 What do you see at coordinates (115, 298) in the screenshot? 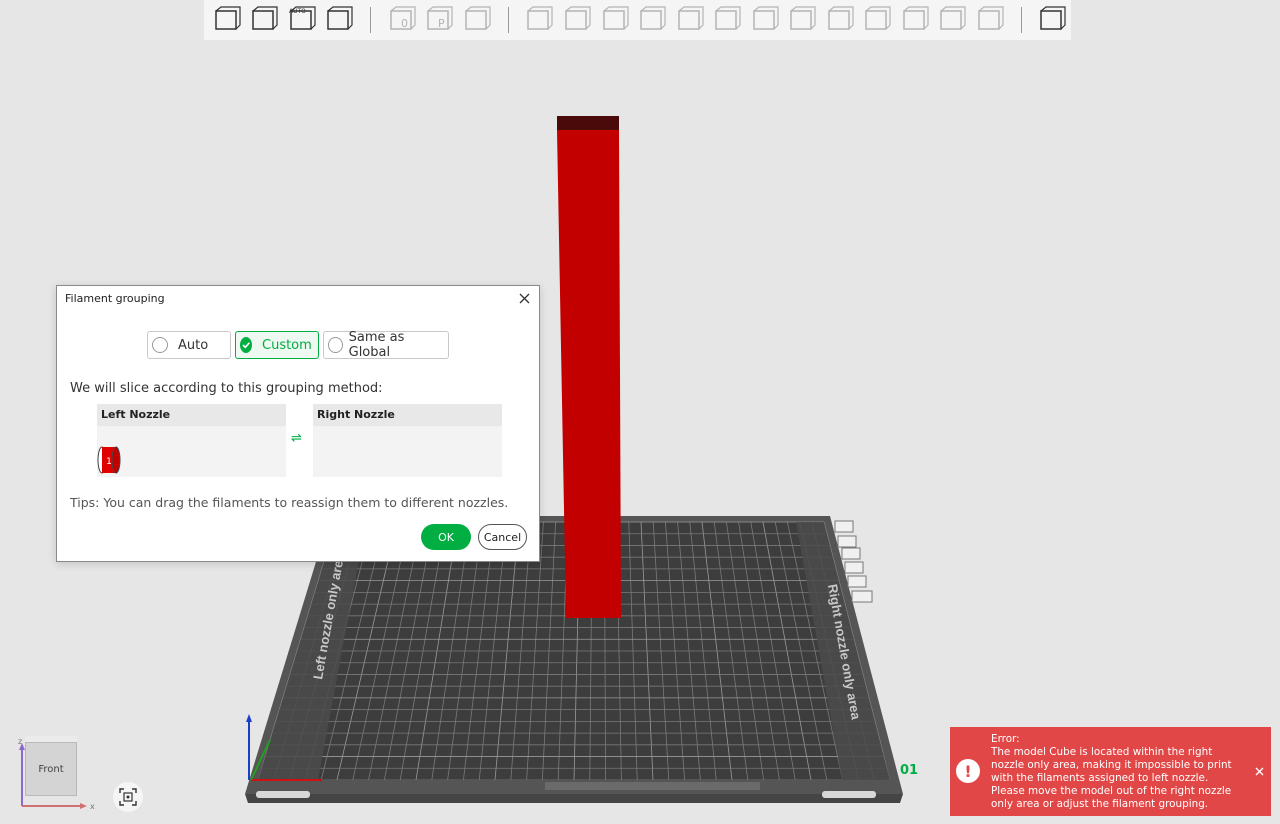
I see `dialog-title: Filament grouping` at bounding box center [115, 298].